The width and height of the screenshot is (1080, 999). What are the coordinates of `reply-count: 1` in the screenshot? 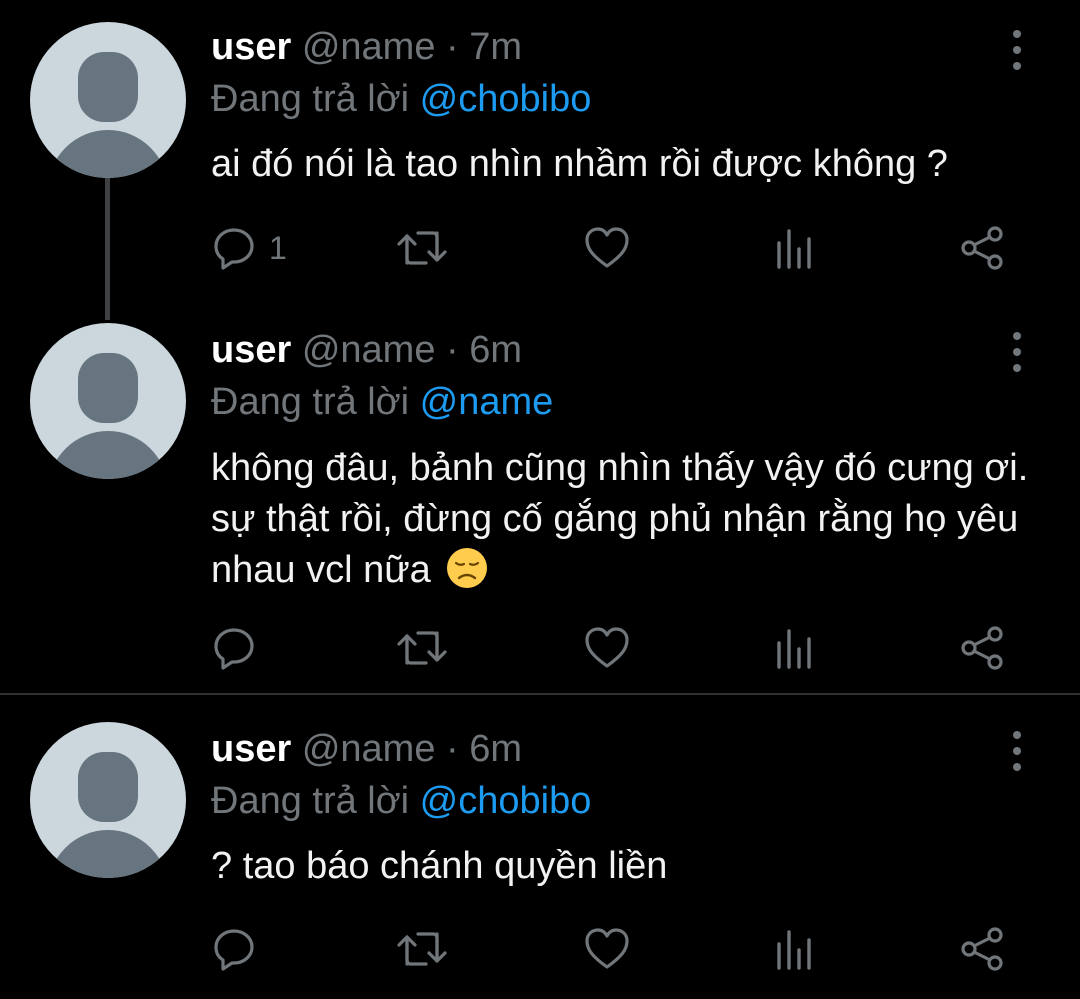 It's located at (278, 247).